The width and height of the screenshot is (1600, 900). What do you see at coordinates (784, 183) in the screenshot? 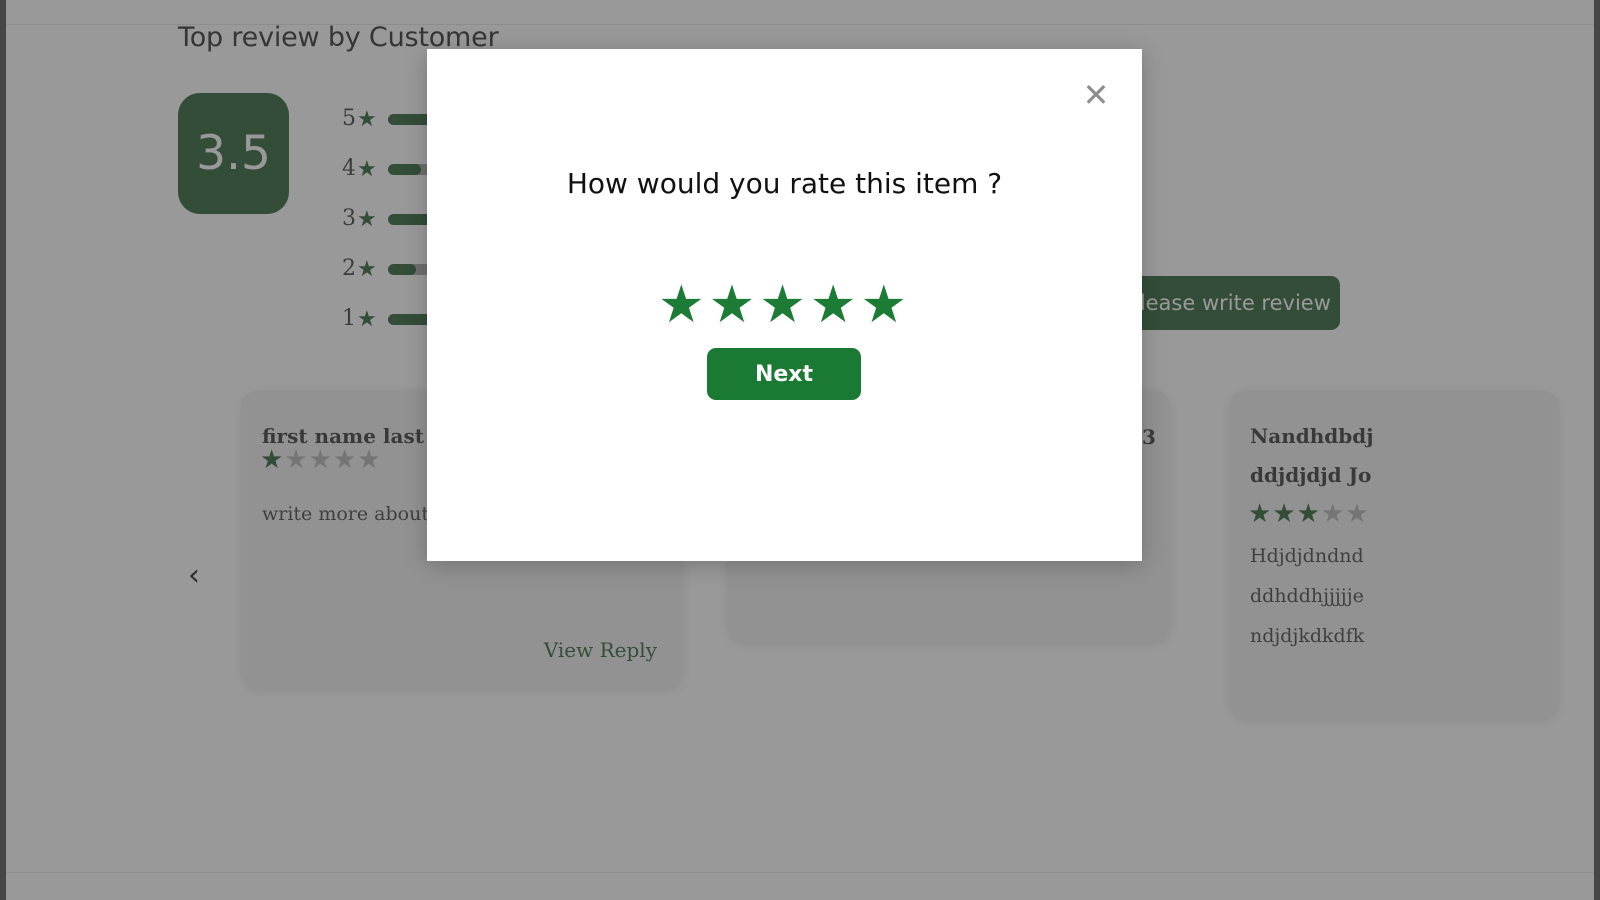
I see `modal-question: How would you rate this item ?` at bounding box center [784, 183].